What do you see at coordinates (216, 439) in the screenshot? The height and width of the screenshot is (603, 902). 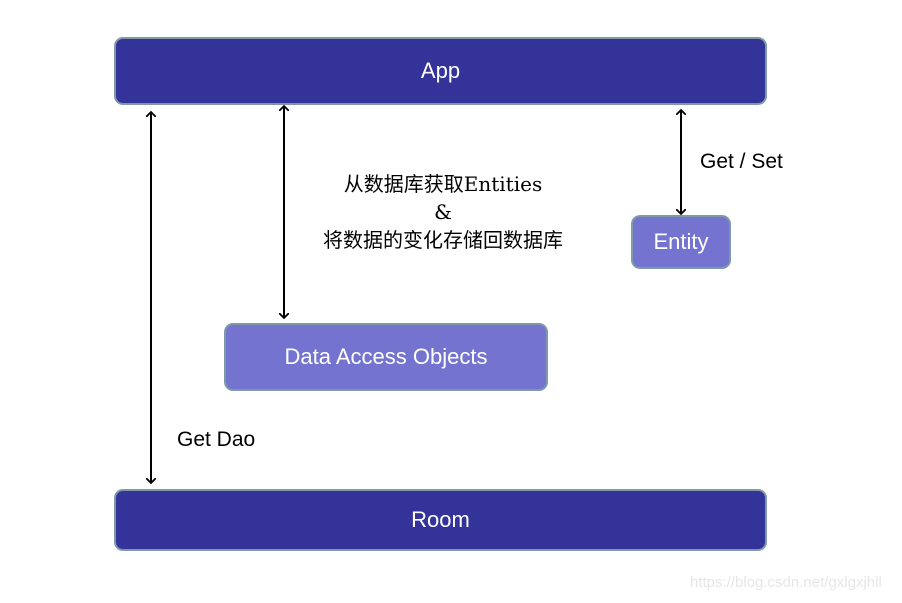 I see `get-dao-label: Get Dao` at bounding box center [216, 439].